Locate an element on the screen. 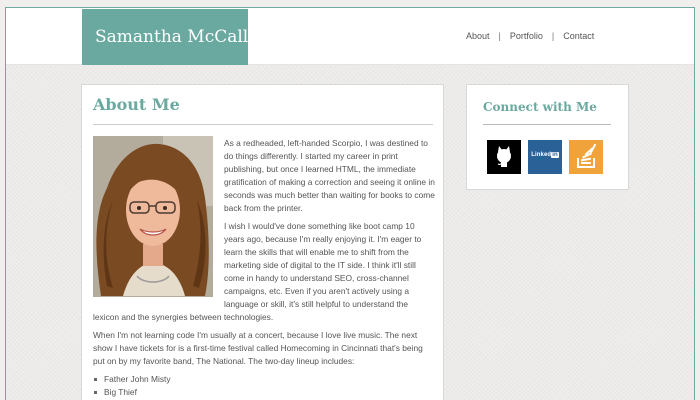 Image resolution: width=700 pixels, height=400 pixels. list-item: Father John Misty is located at coordinates (264, 379).